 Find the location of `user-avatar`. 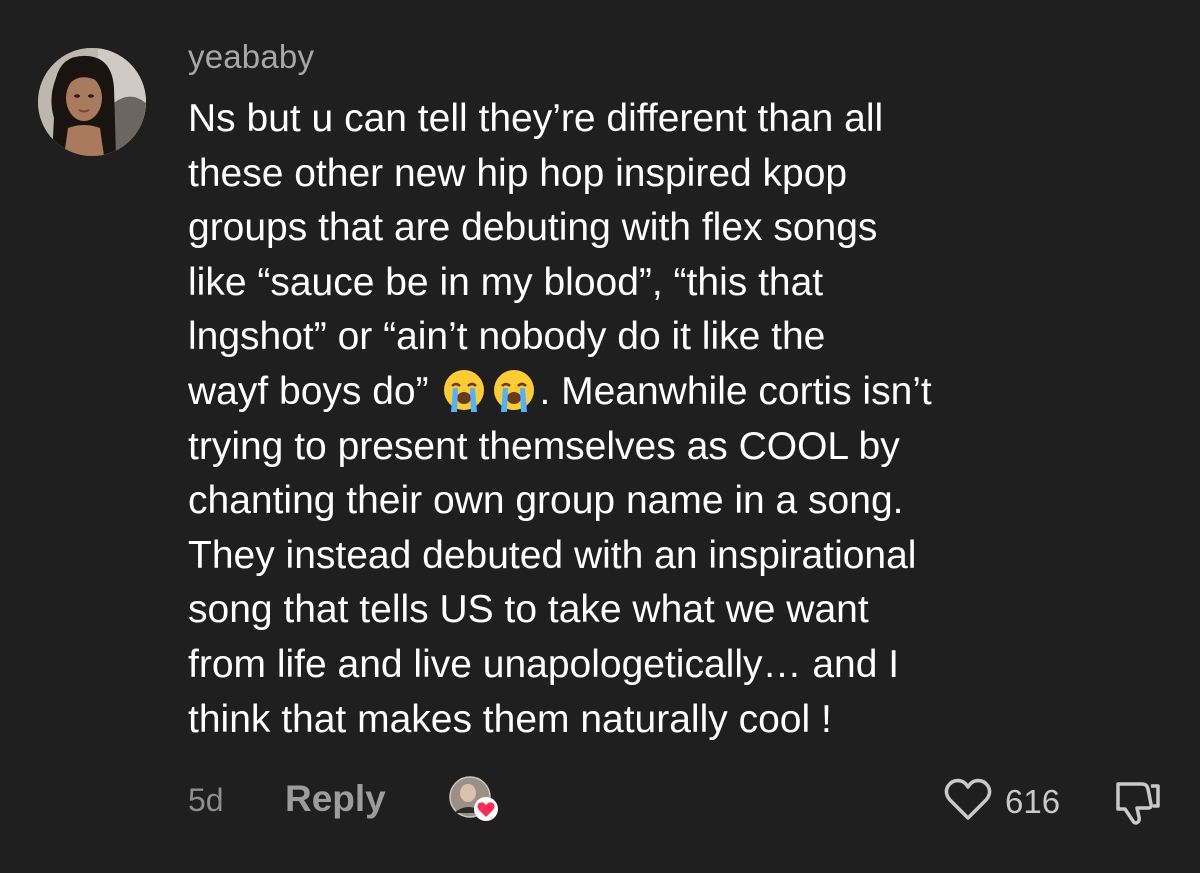

user-avatar is located at coordinates (92, 102).